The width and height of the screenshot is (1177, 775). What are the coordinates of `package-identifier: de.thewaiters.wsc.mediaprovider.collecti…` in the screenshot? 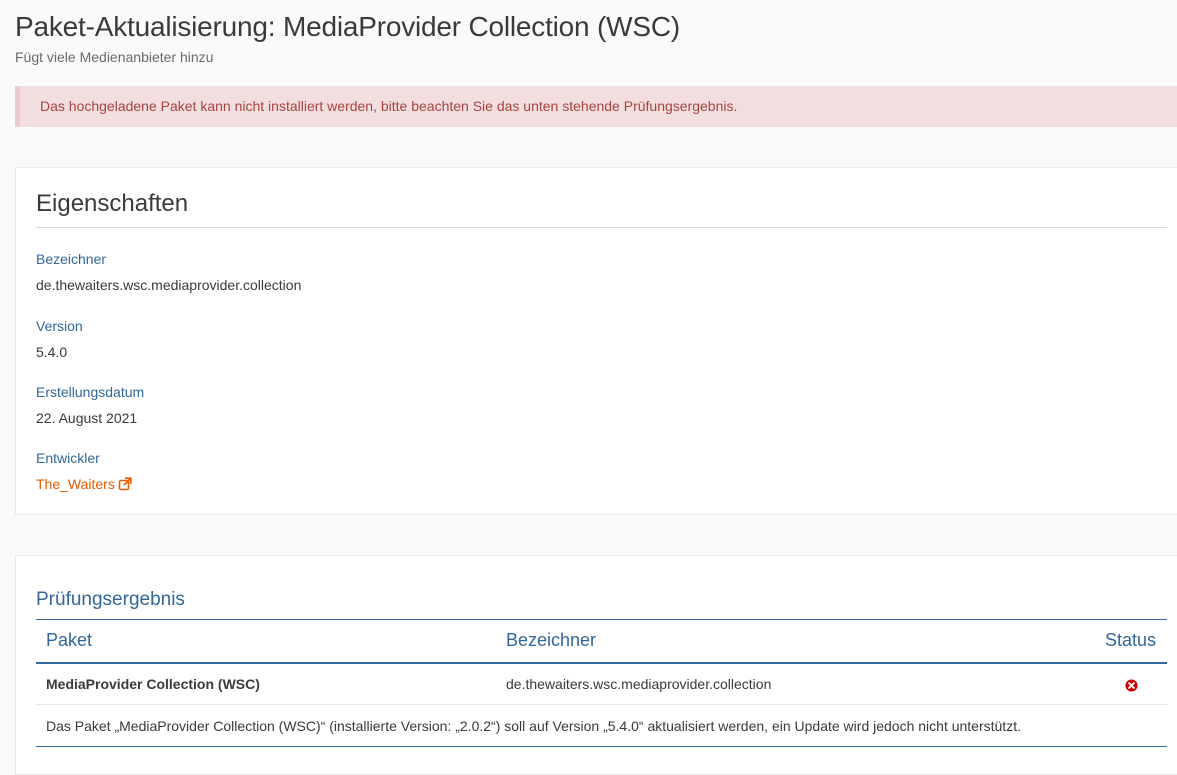 It's located at (795, 683).